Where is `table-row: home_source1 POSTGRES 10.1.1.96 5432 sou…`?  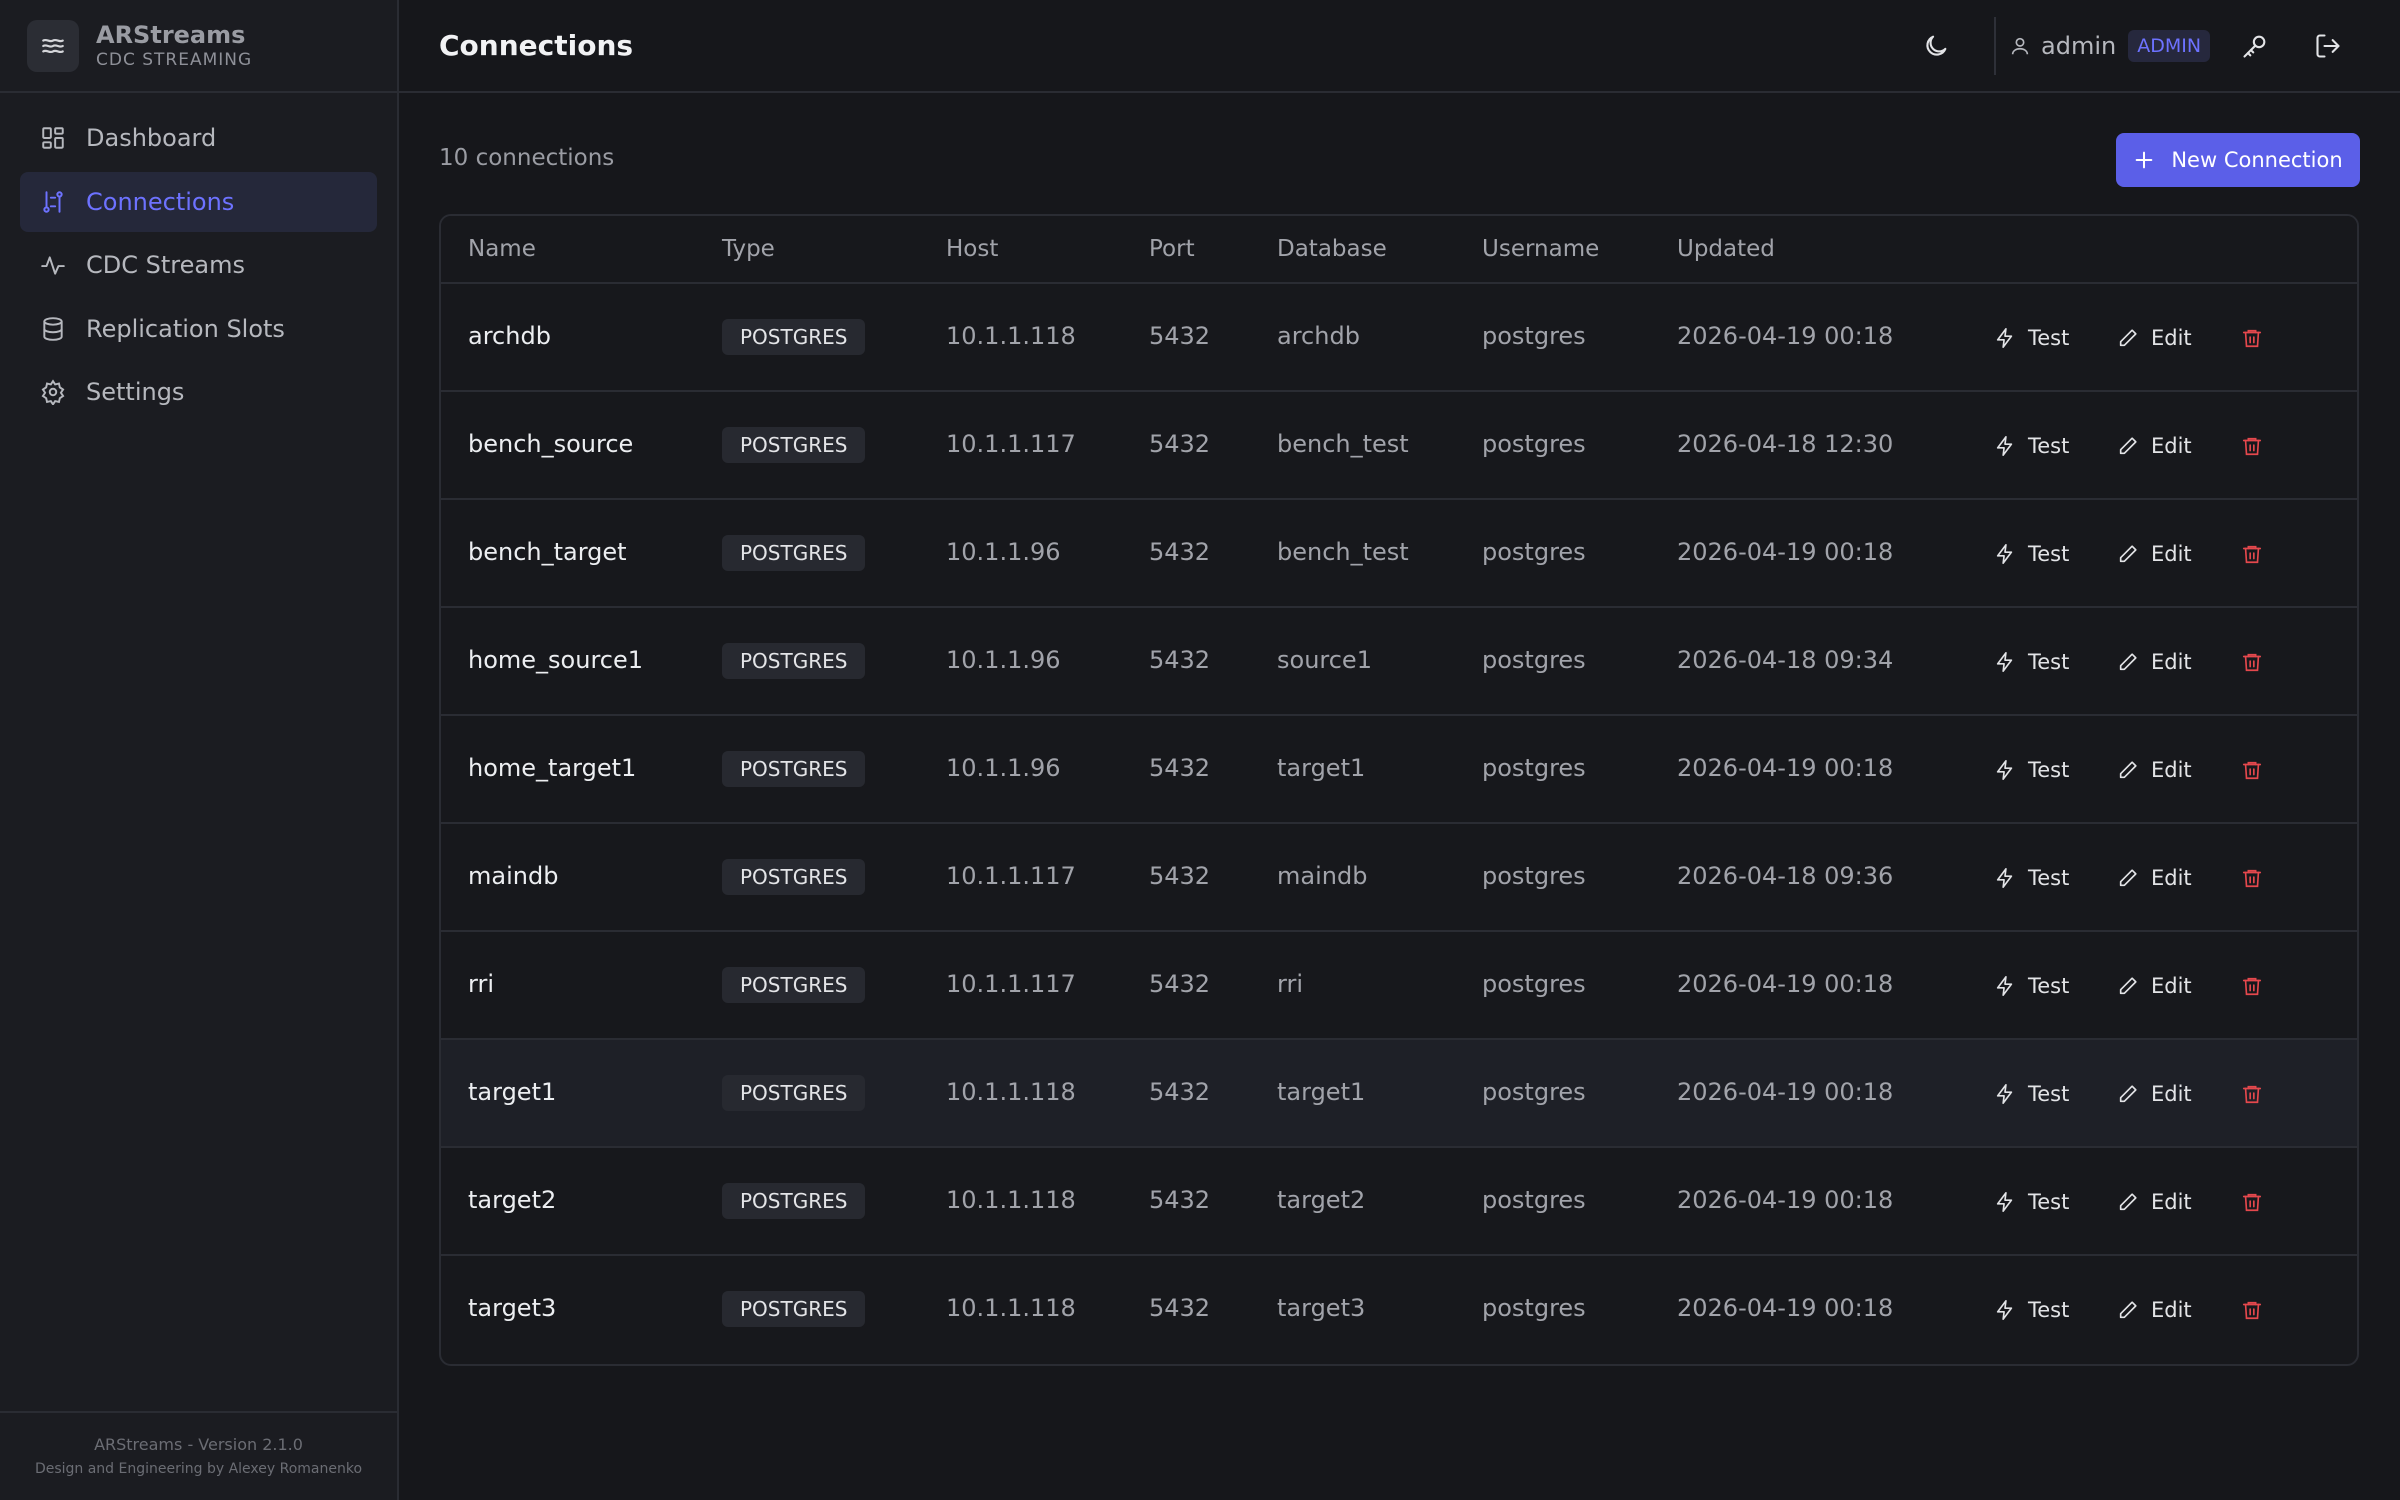
table-row: home_source1 POSTGRES 10.1.1.96 5432 sou… is located at coordinates (1399, 662).